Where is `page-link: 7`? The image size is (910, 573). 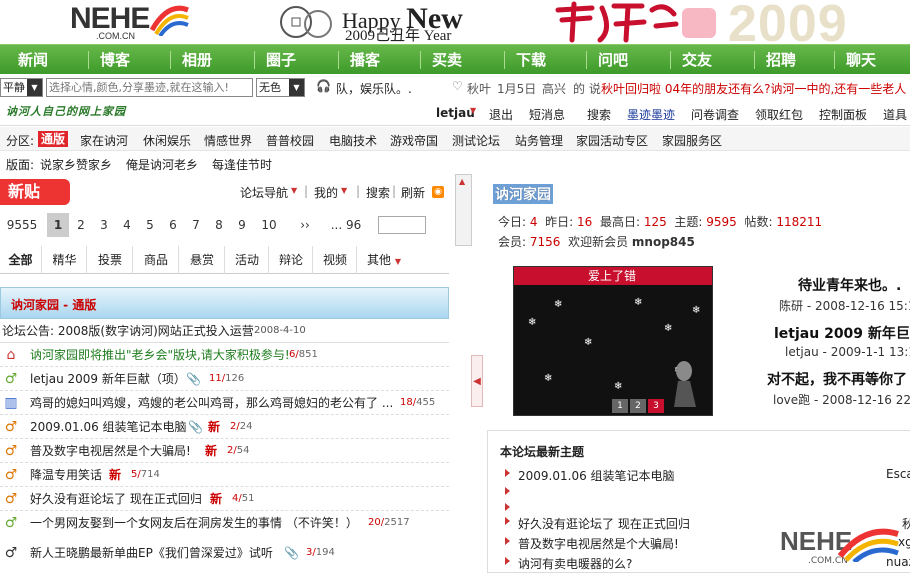
page-link: 7 is located at coordinates (196, 225).